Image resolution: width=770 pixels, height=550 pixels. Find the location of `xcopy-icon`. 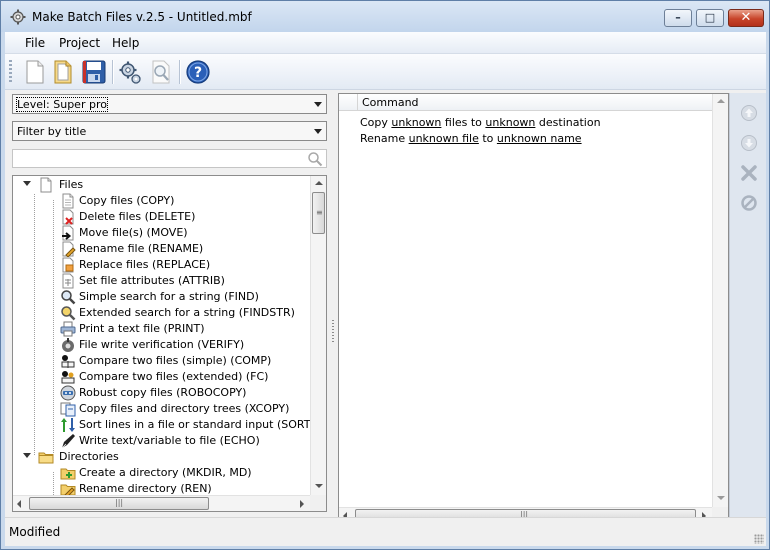

xcopy-icon is located at coordinates (68, 409).